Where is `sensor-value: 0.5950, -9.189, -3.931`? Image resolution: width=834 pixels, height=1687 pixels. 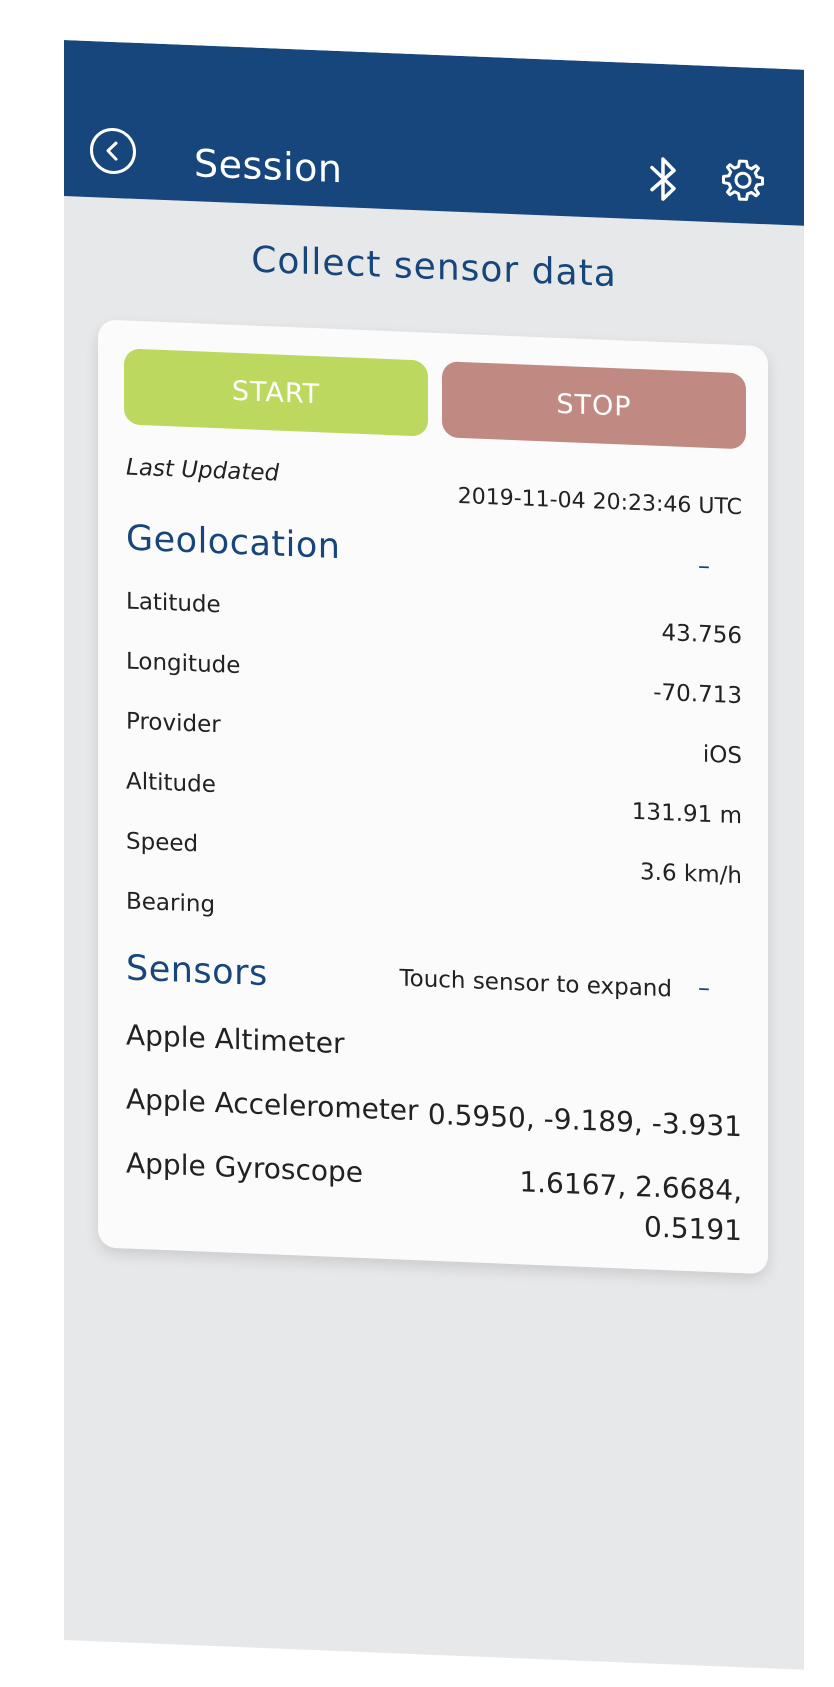
sensor-value: 0.5950, -9.189, -3.931 is located at coordinates (584, 1120).